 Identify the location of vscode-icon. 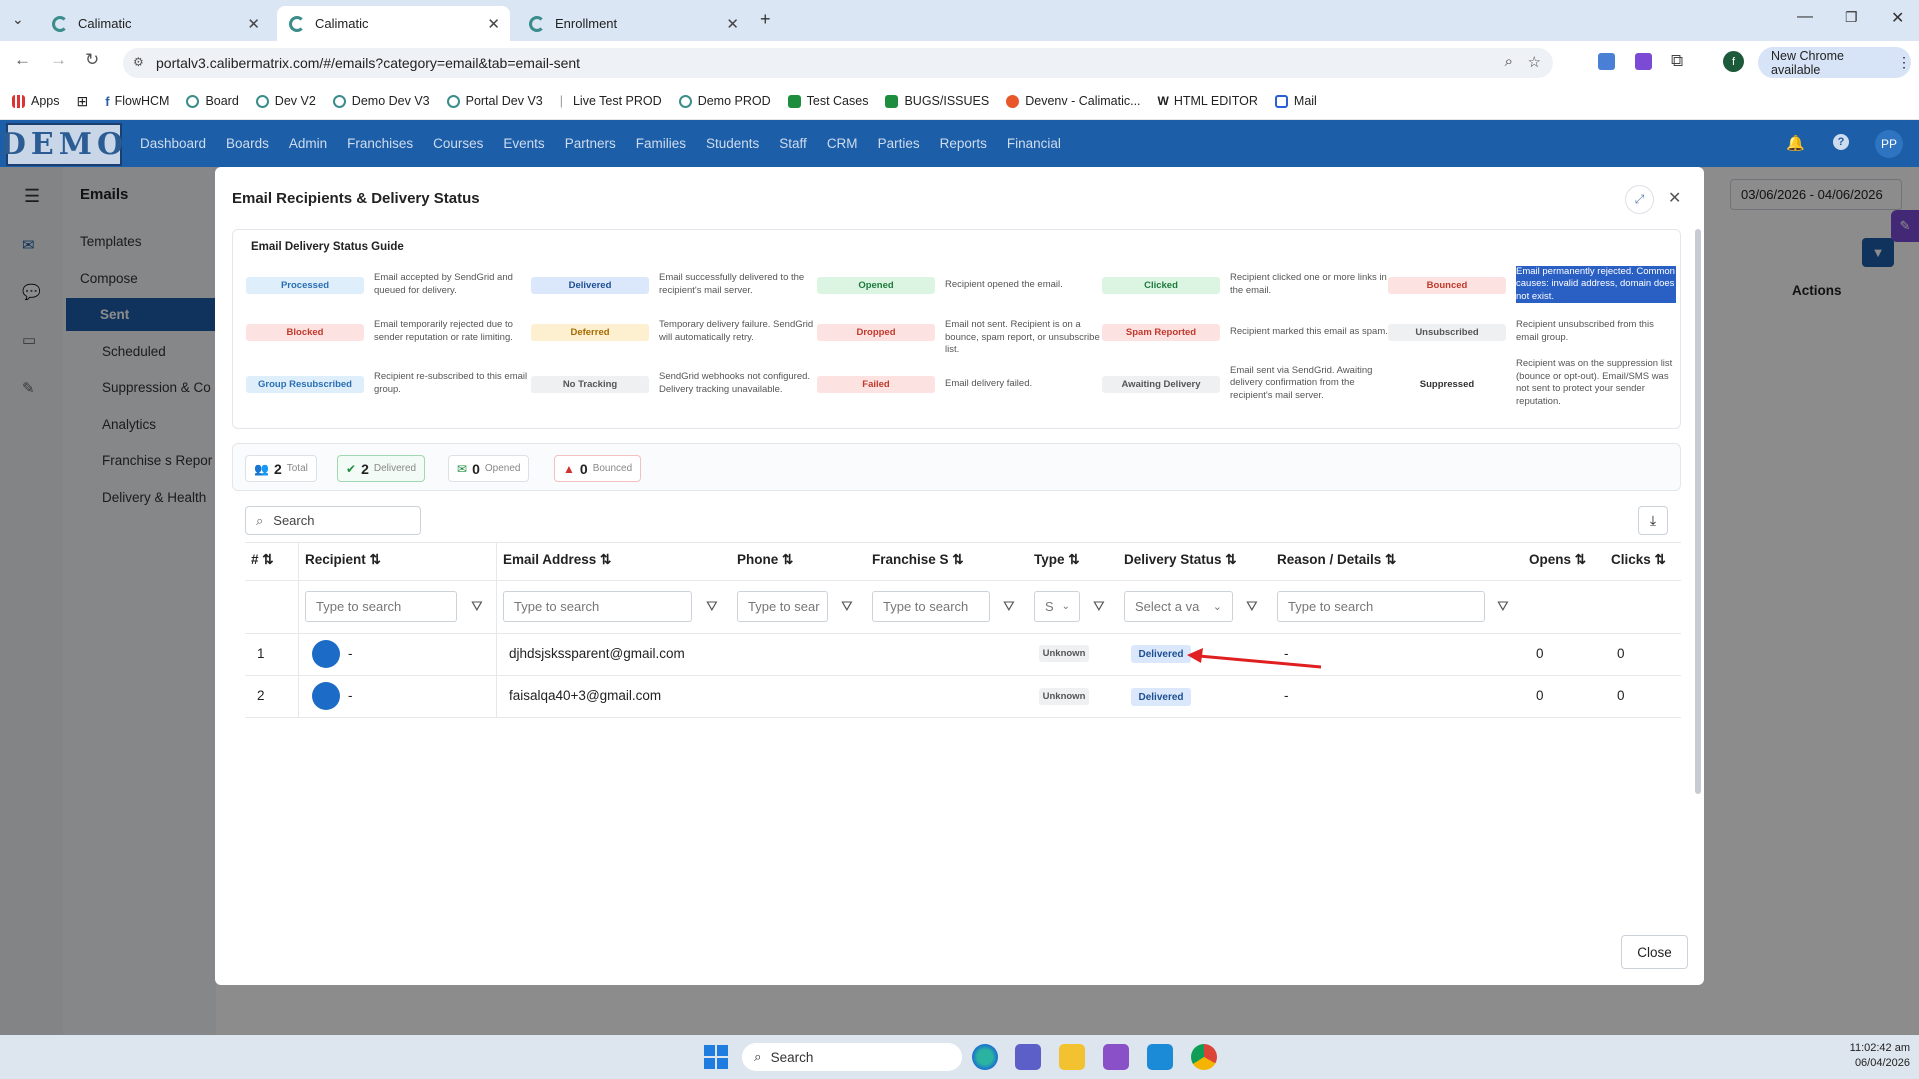
(1160, 1057).